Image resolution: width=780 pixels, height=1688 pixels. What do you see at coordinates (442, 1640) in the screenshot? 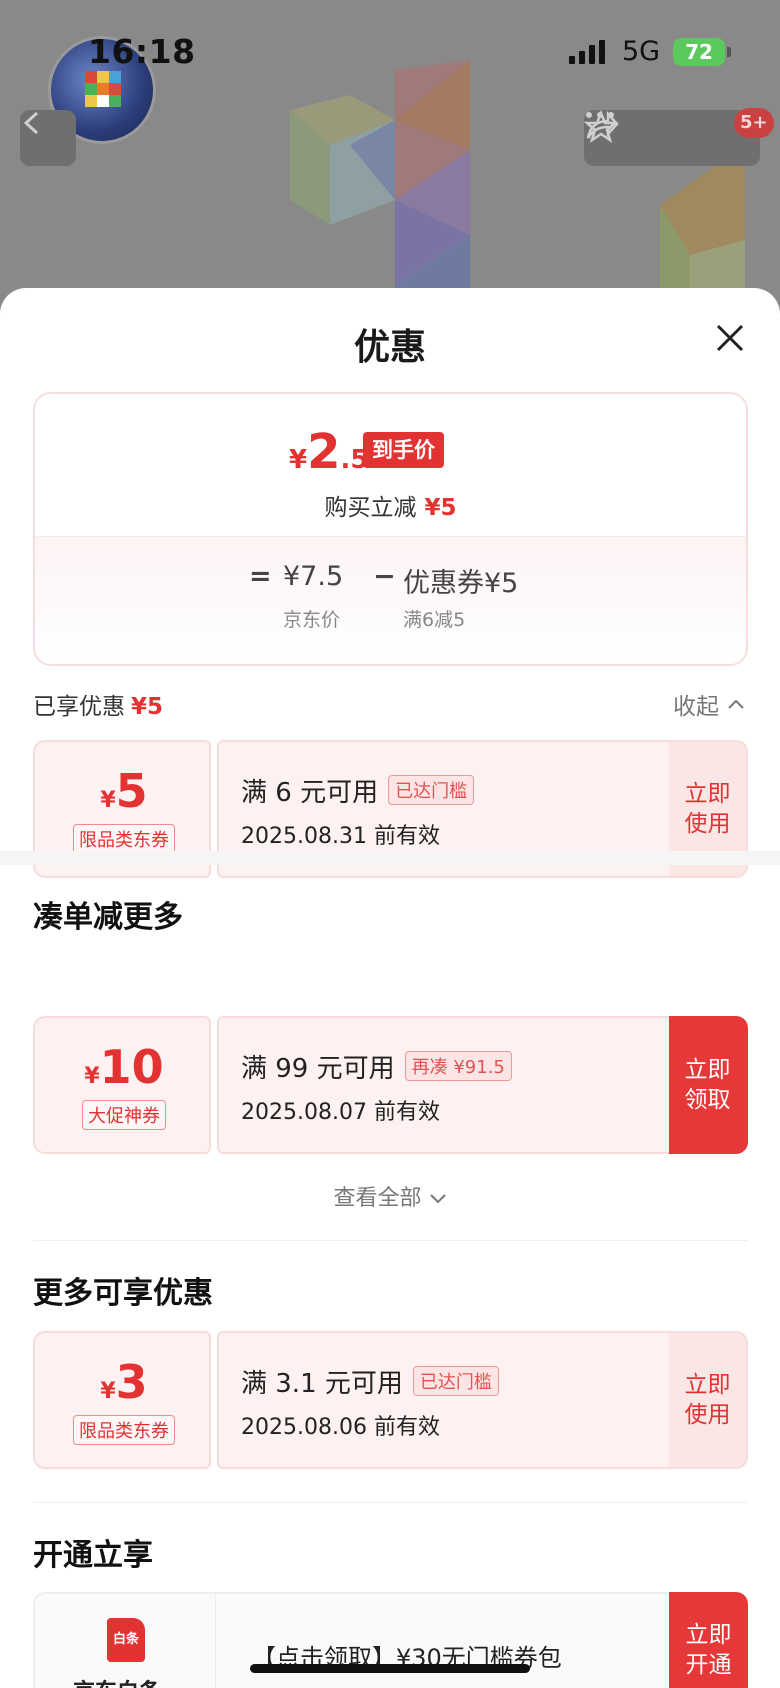
I see `membership-info: 【点击领取】¥30无门槛券包` at bounding box center [442, 1640].